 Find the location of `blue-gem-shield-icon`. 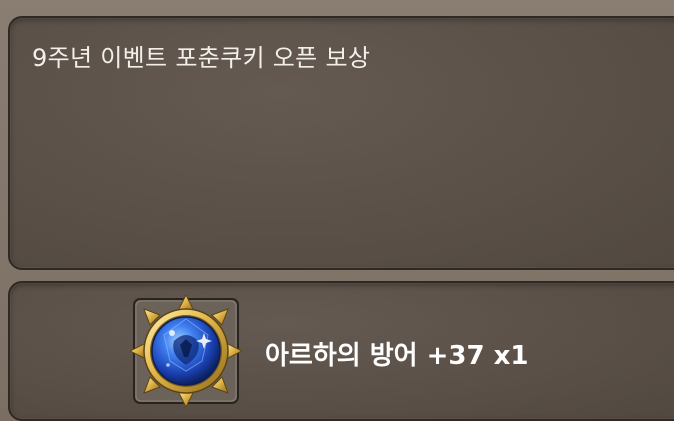

blue-gem-shield-icon is located at coordinates (186, 351).